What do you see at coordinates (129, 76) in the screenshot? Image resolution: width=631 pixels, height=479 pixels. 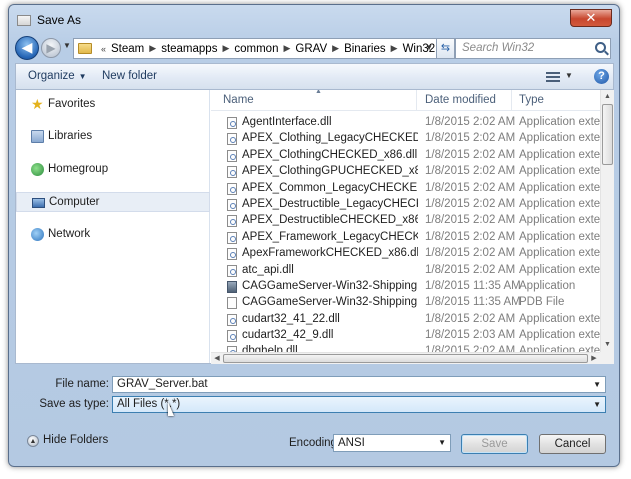 I see `new-folder-button: New folder` at bounding box center [129, 76].